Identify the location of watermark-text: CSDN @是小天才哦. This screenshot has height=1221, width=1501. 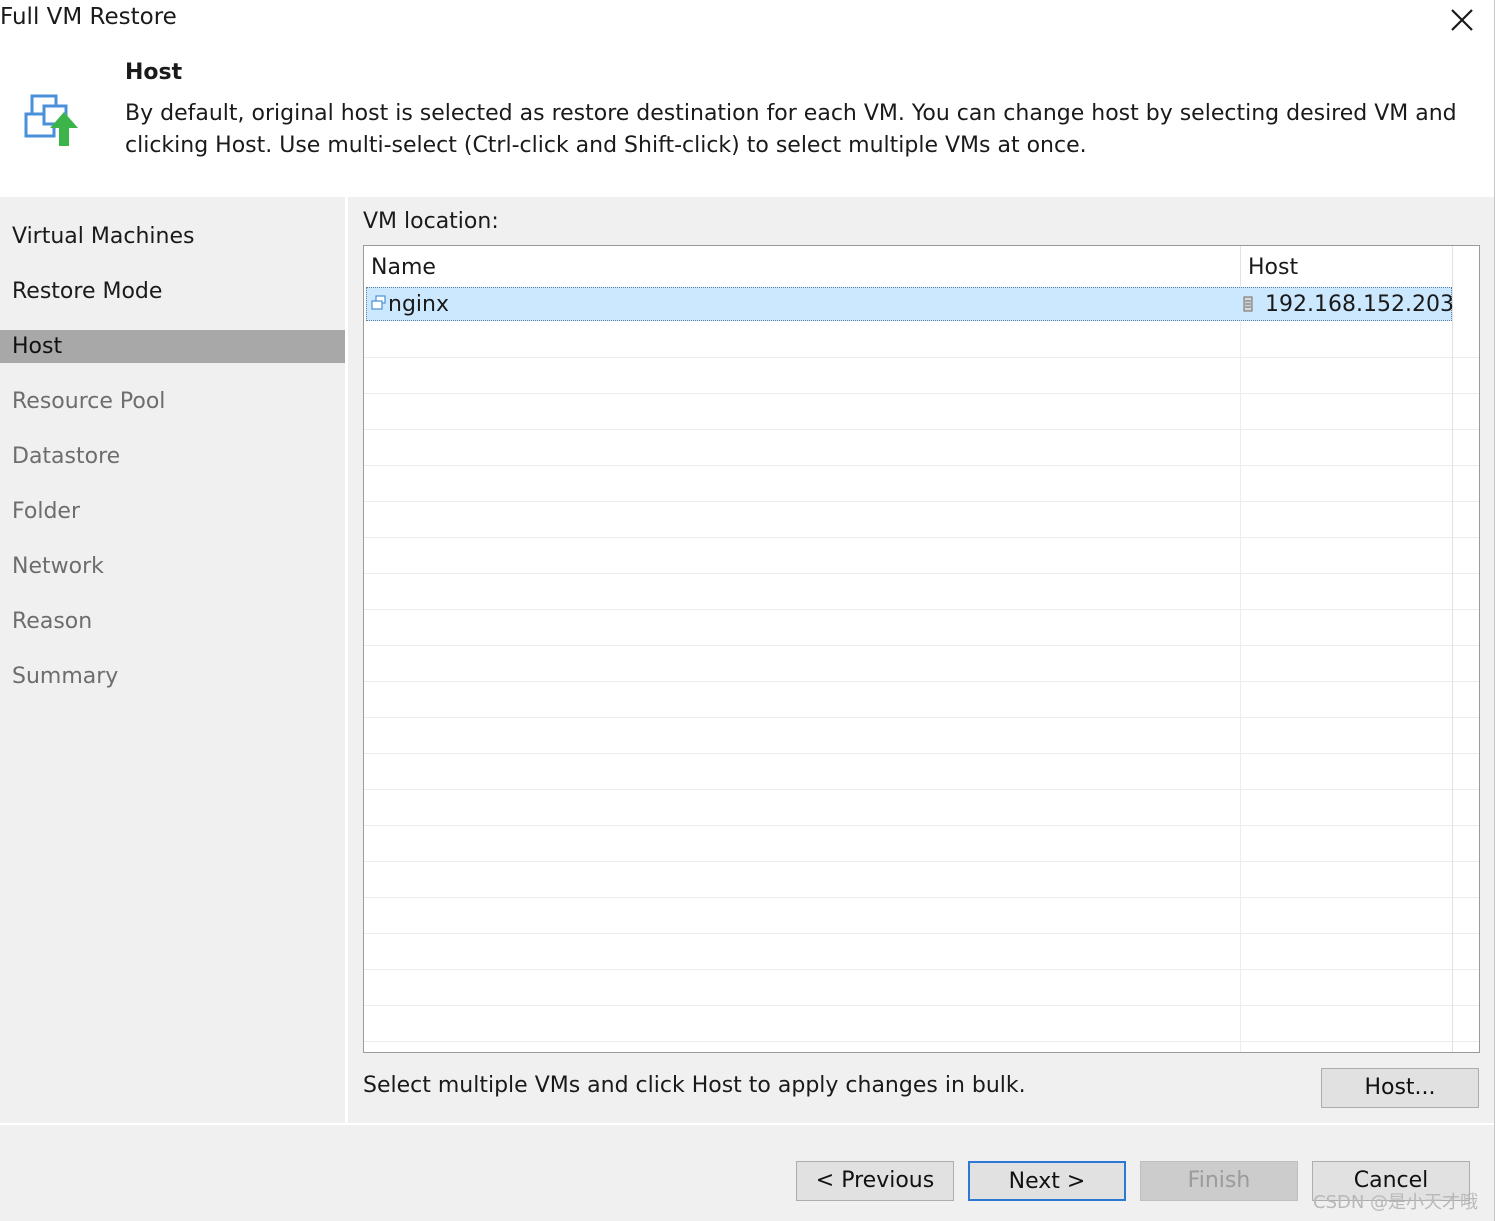
(1396, 1202).